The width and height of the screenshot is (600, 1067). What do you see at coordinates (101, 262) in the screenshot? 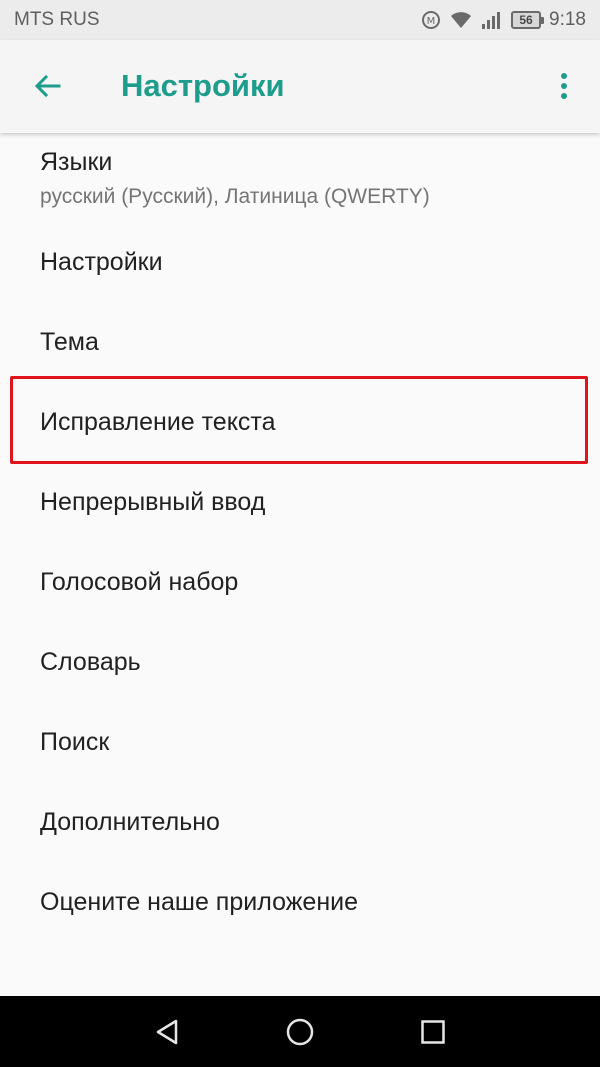
I see `item-label: Настройки` at bounding box center [101, 262].